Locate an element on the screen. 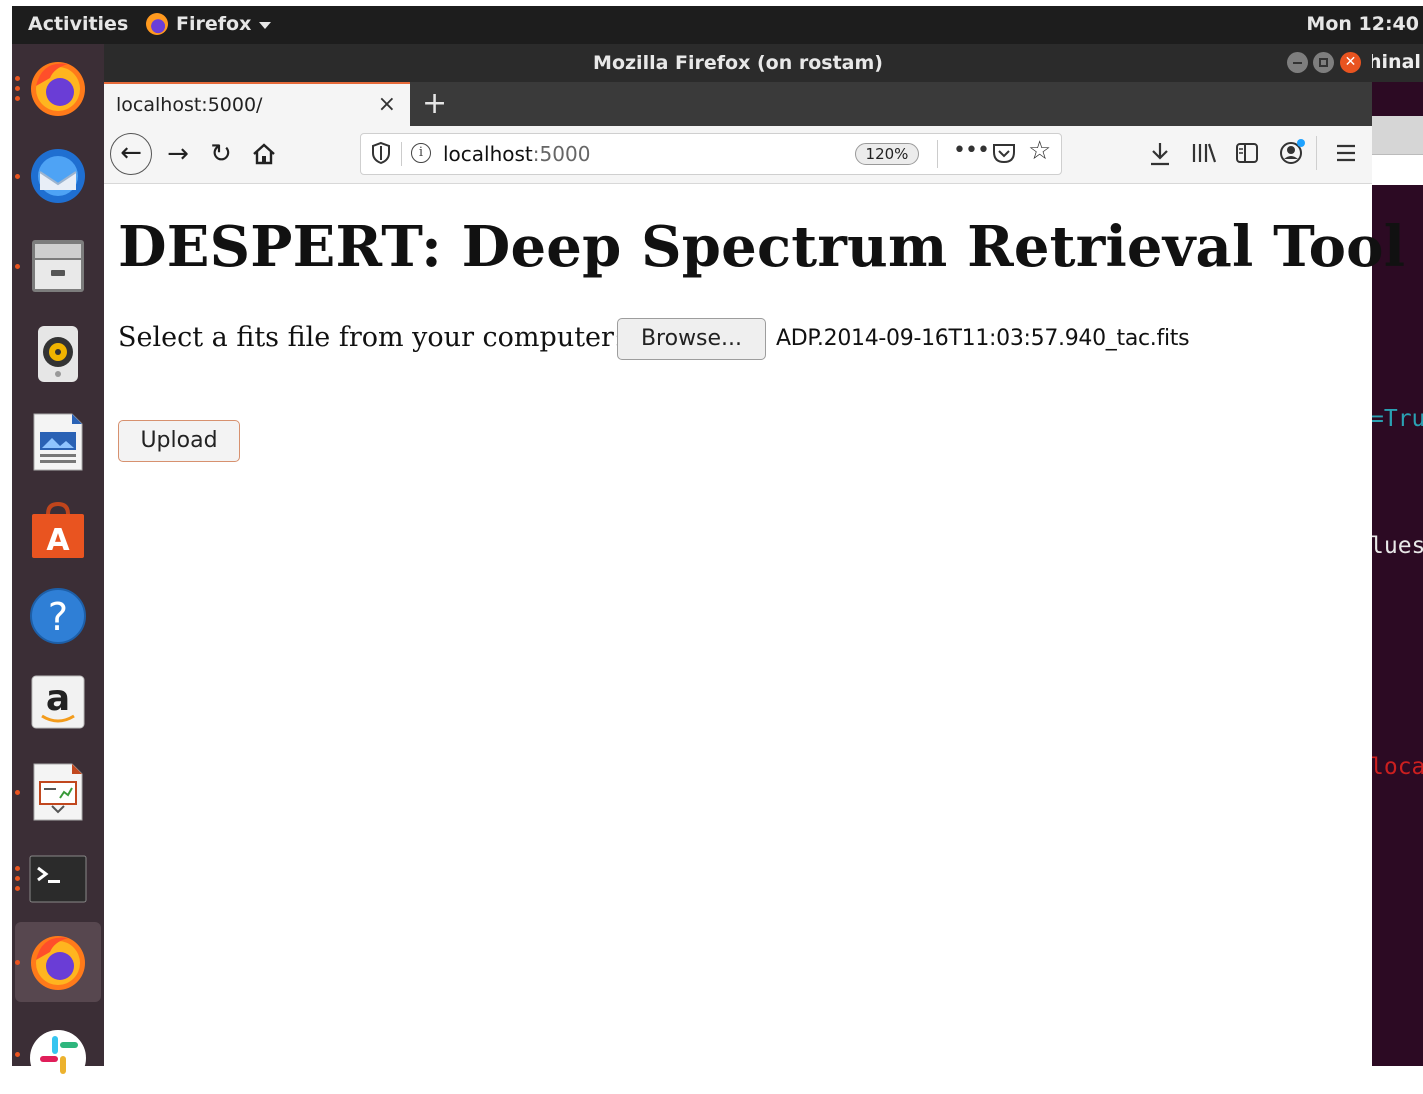 Image resolution: width=1423 pixels, height=1094 pixels. dock-item-firefox is located at coordinates (58, 88).